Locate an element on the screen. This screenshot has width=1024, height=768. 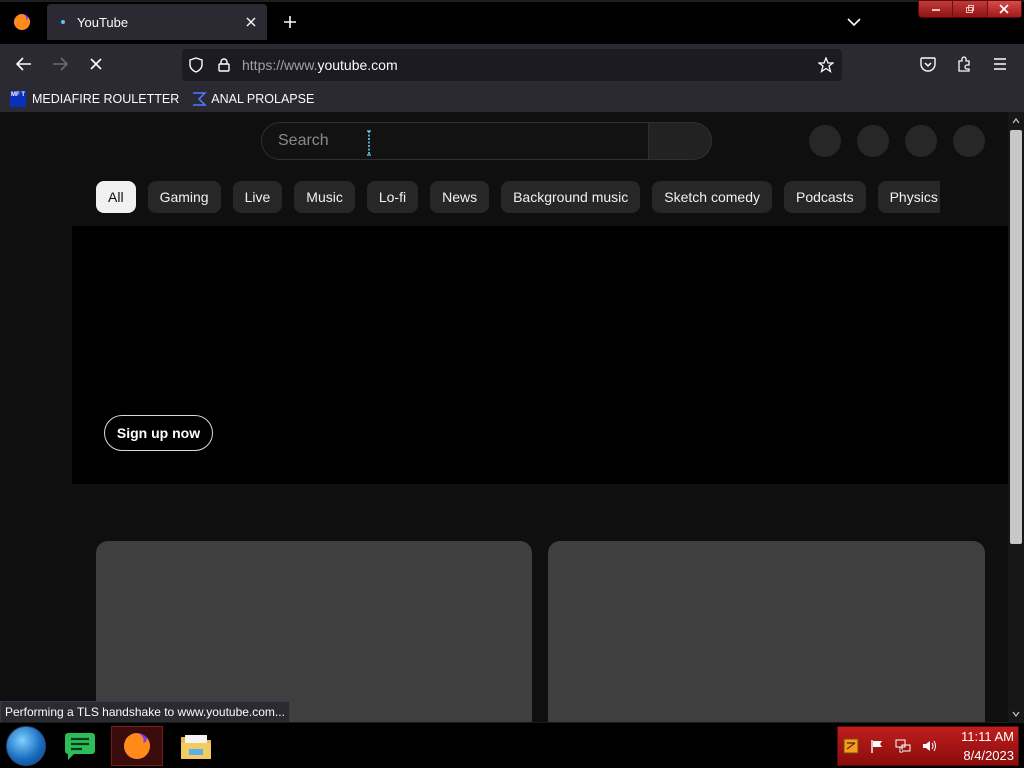
scrollbar-thumb is located at coordinates (1016, 337).